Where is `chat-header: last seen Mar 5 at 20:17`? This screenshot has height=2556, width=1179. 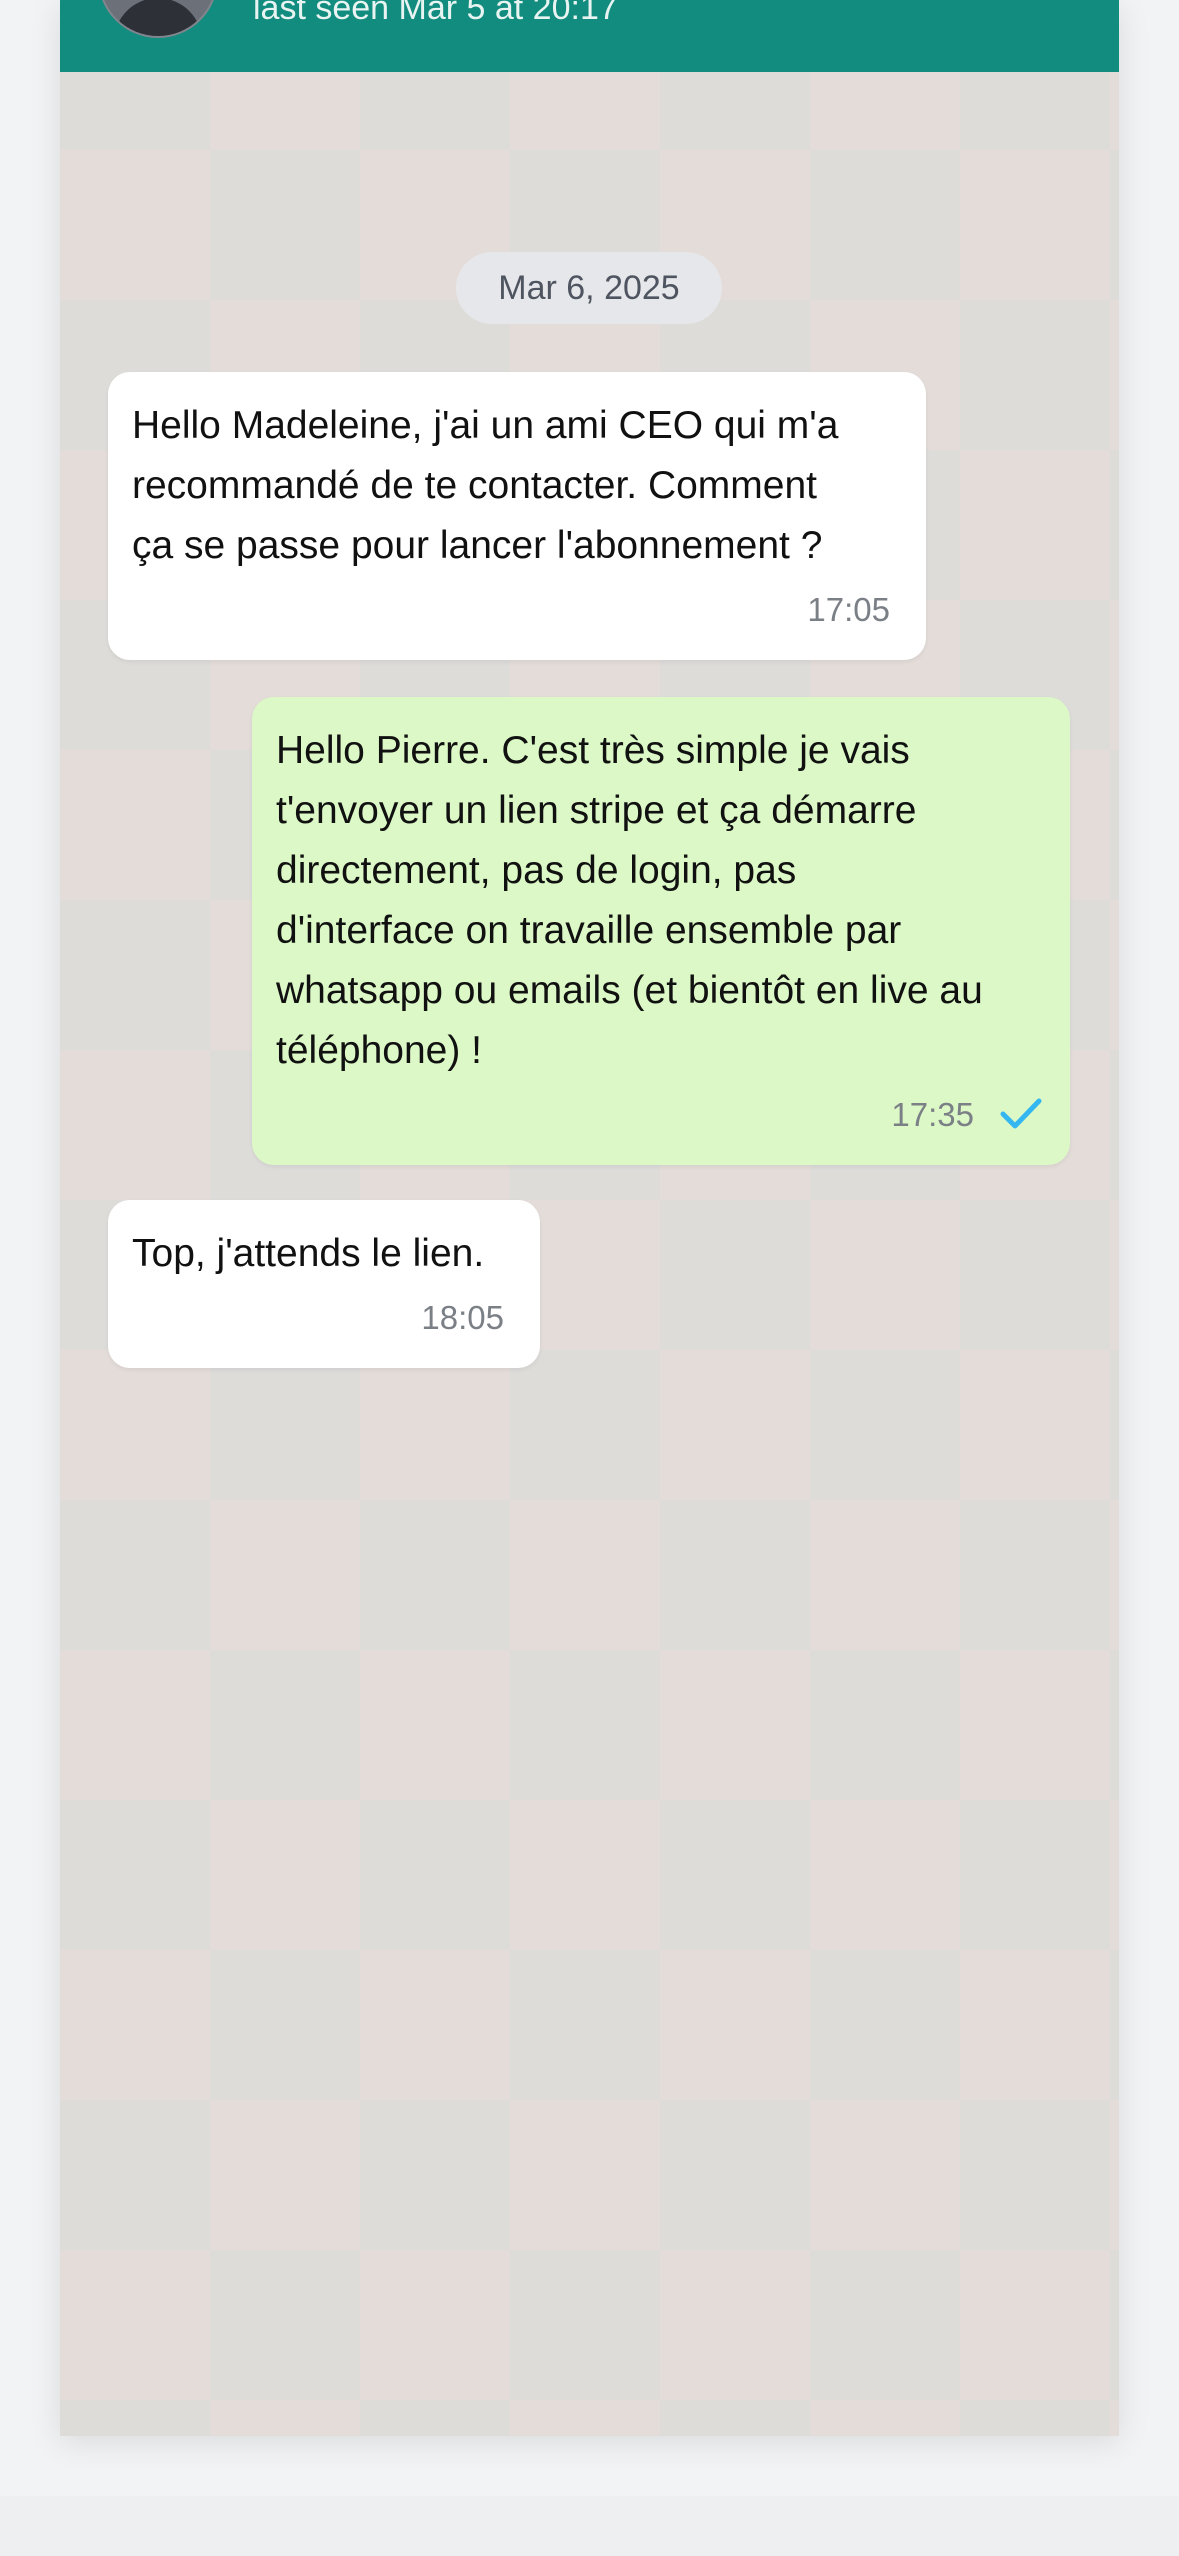
chat-header: last seen Mar 5 at 20:17 is located at coordinates (589, 36).